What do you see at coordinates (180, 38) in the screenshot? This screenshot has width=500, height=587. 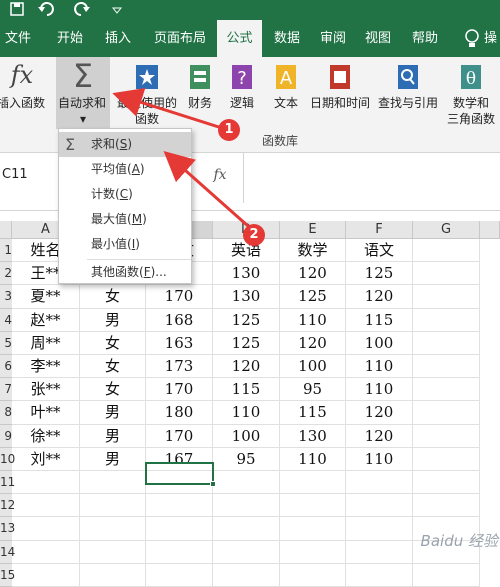 I see `tab-page-layout: 页面布局` at bounding box center [180, 38].